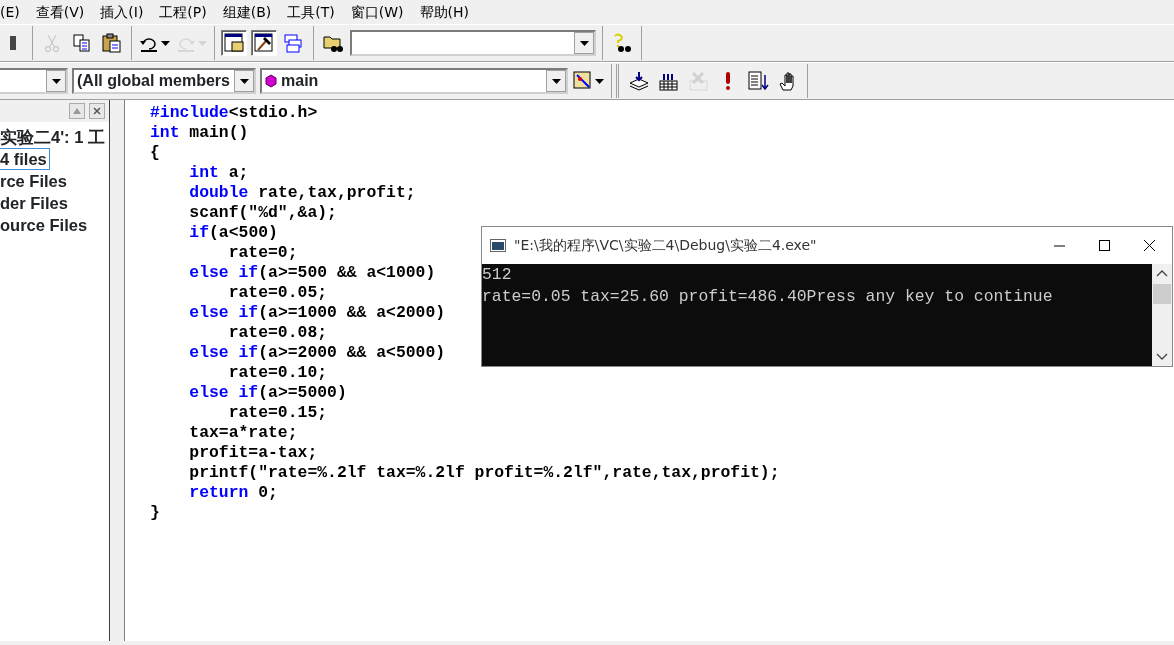 The image size is (1174, 645). Describe the element at coordinates (155, 513) in the screenshot. I see `code-line: }` at that location.